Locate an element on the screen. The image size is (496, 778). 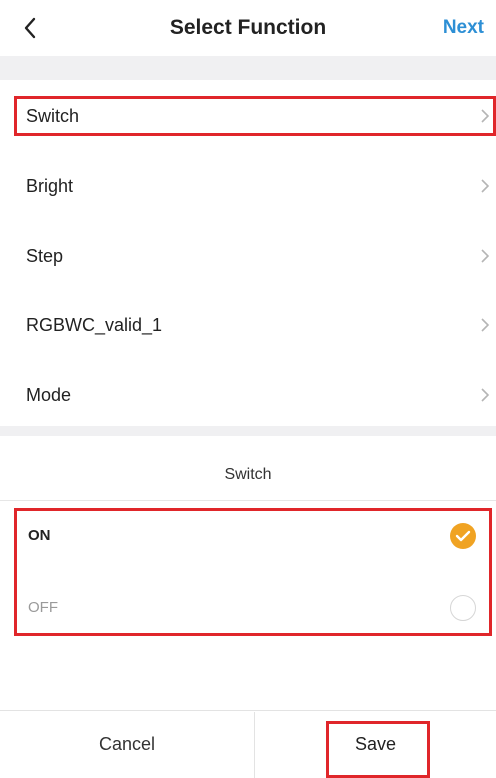
function-label: RGBWC_valid_1 is located at coordinates (94, 324).